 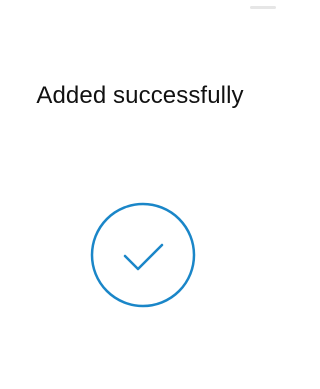 I want to click on status-indicator, so click(x=263, y=7).